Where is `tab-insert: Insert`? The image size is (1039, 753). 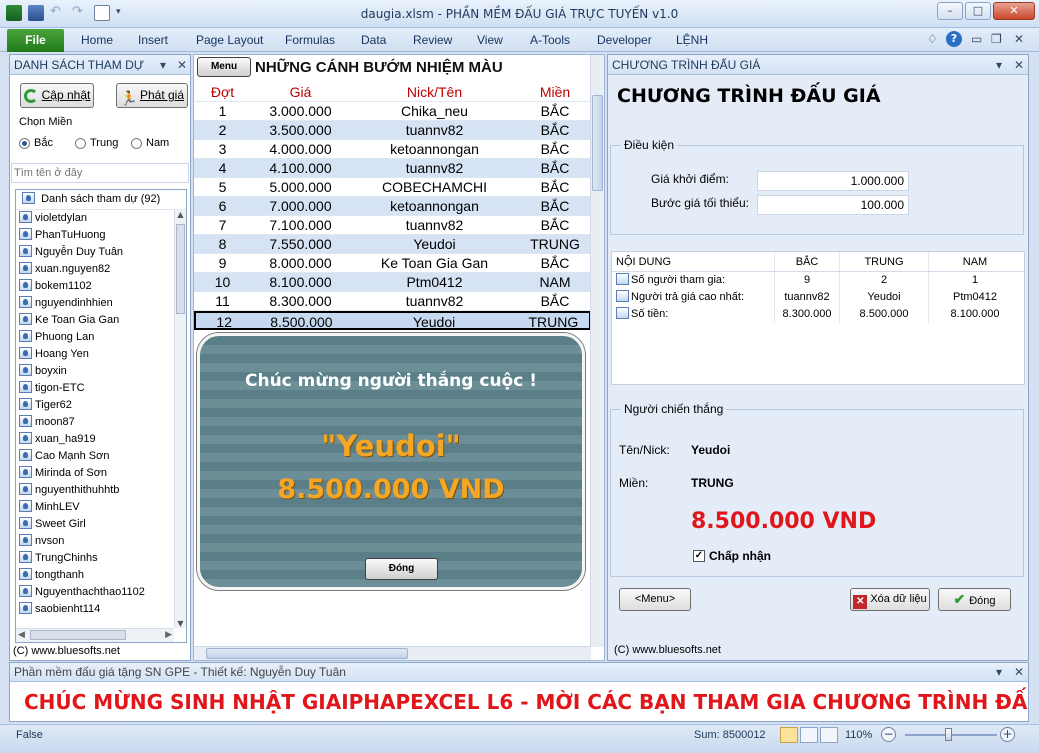 tab-insert: Insert is located at coordinates (153, 40).